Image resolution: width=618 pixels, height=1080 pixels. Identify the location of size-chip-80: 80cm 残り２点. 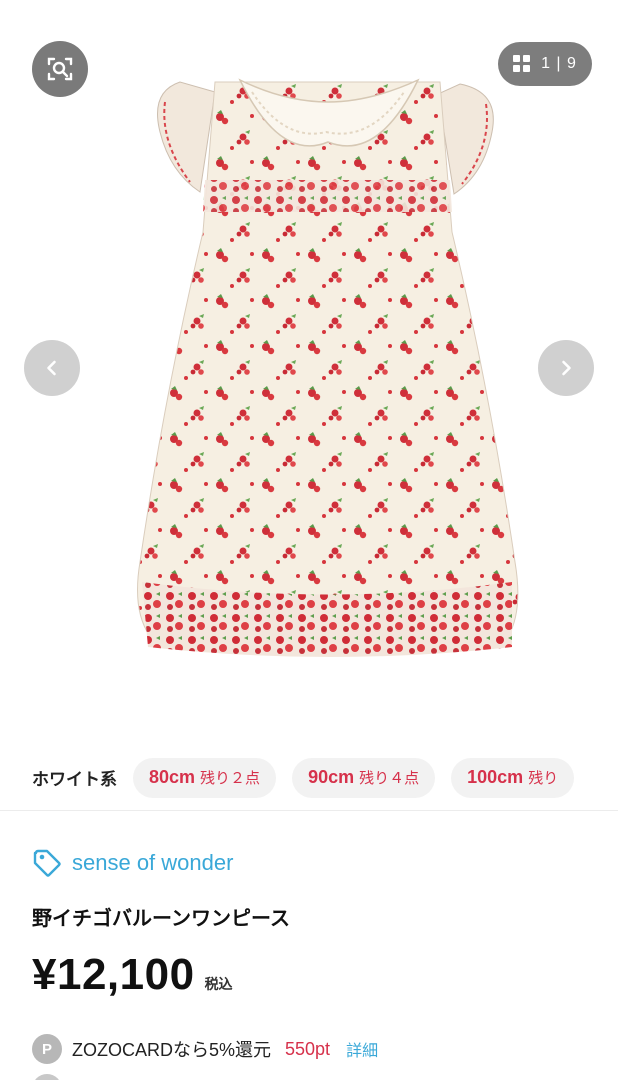
(205, 777).